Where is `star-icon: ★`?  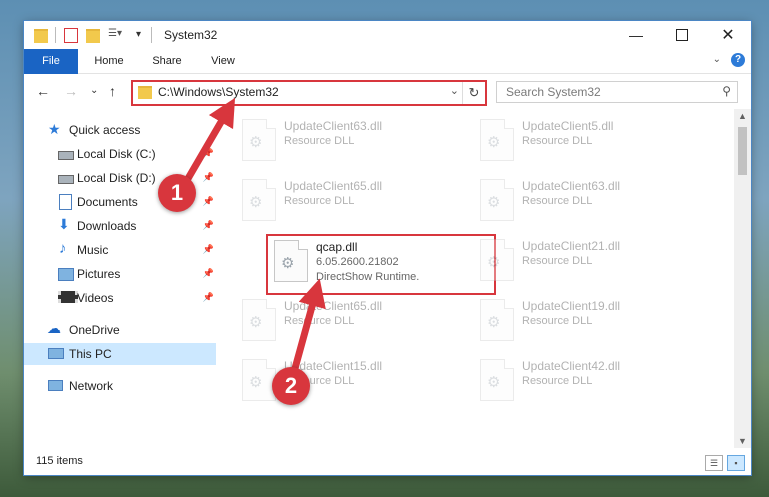
star-icon: ★ is located at coordinates (54, 129).